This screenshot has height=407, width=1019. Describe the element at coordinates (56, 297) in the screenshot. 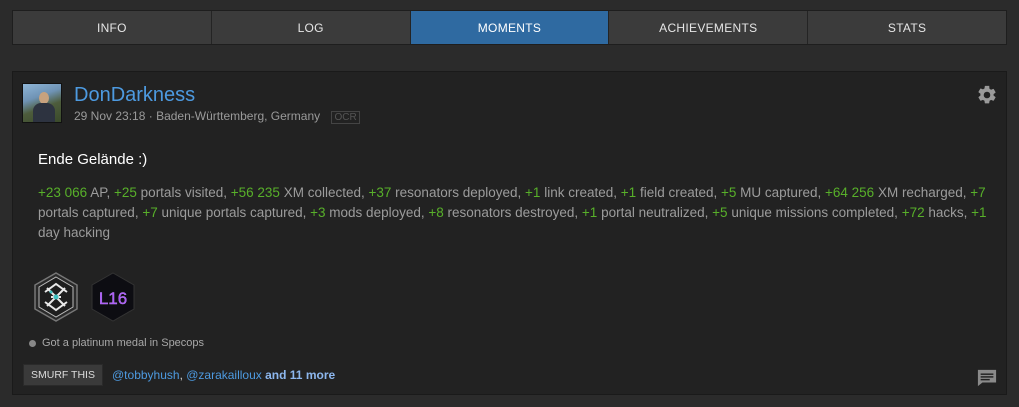

I see `specops-medal-icon` at that location.